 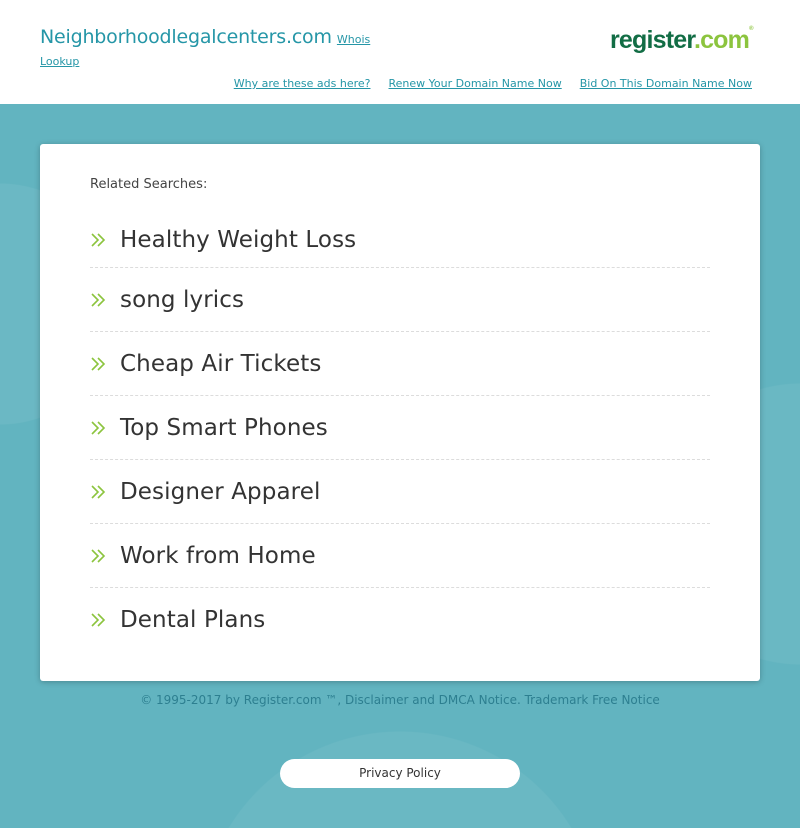 What do you see at coordinates (220, 364) in the screenshot?
I see `search-item-label: Cheap Air Tickets` at bounding box center [220, 364].